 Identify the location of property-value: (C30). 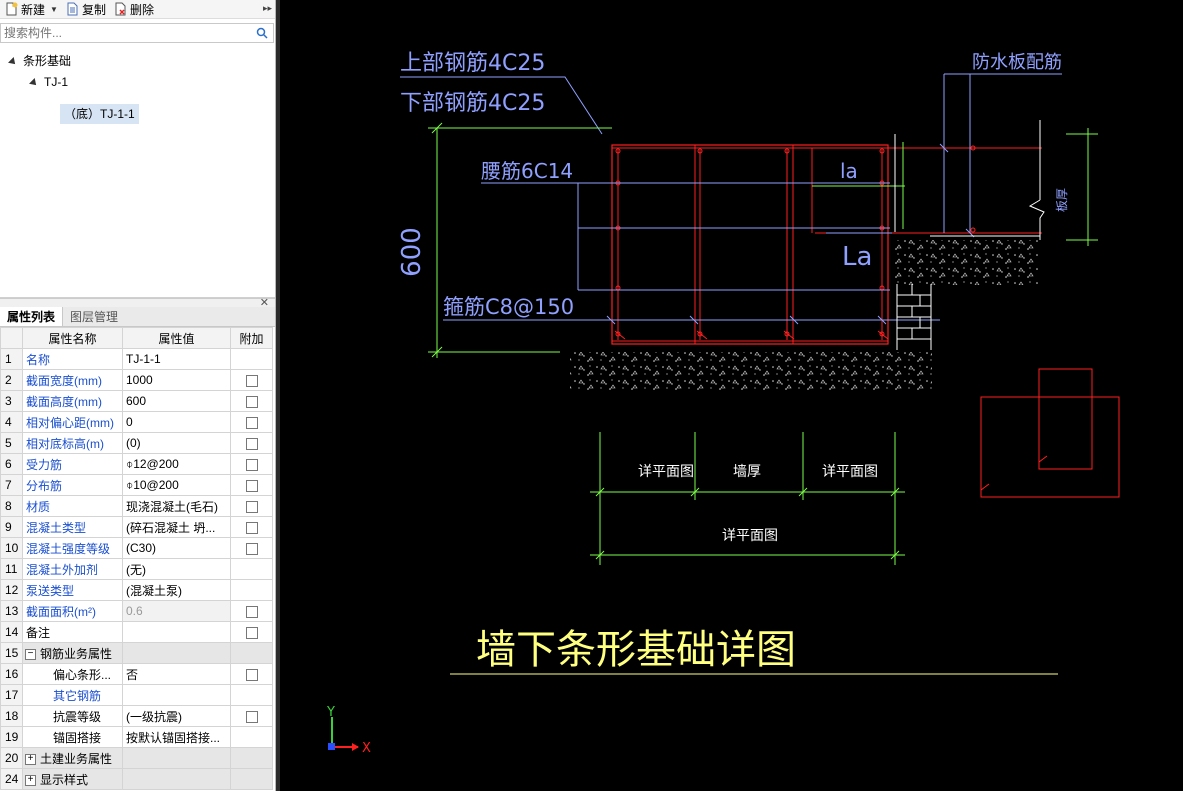
(176, 548).